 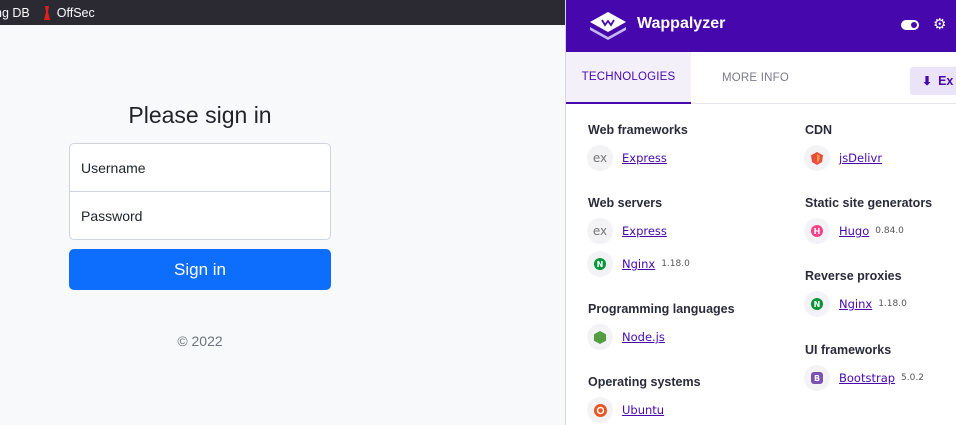 I want to click on password-placeholder: Password, so click(x=112, y=215).